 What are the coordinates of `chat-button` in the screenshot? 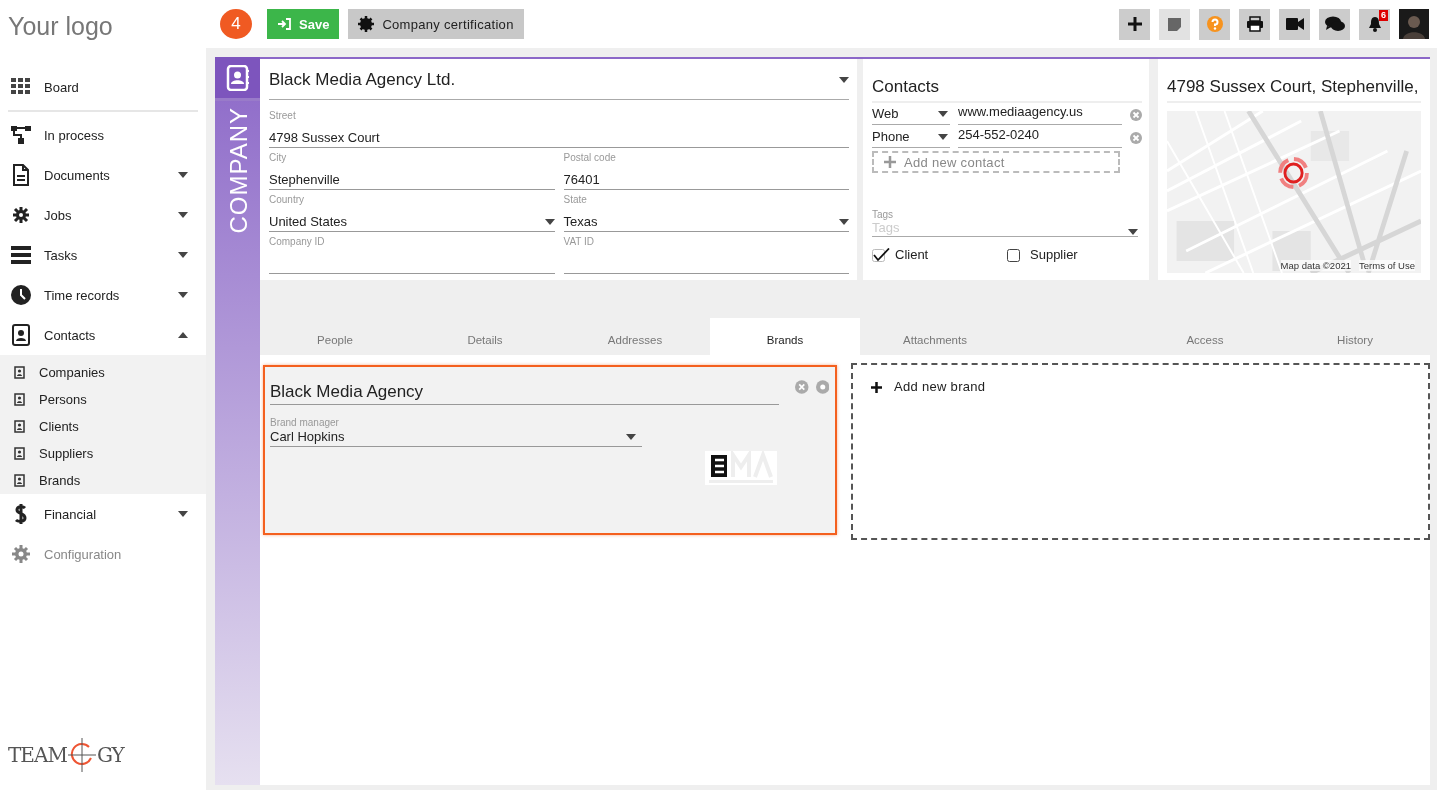 It's located at (1334, 24).